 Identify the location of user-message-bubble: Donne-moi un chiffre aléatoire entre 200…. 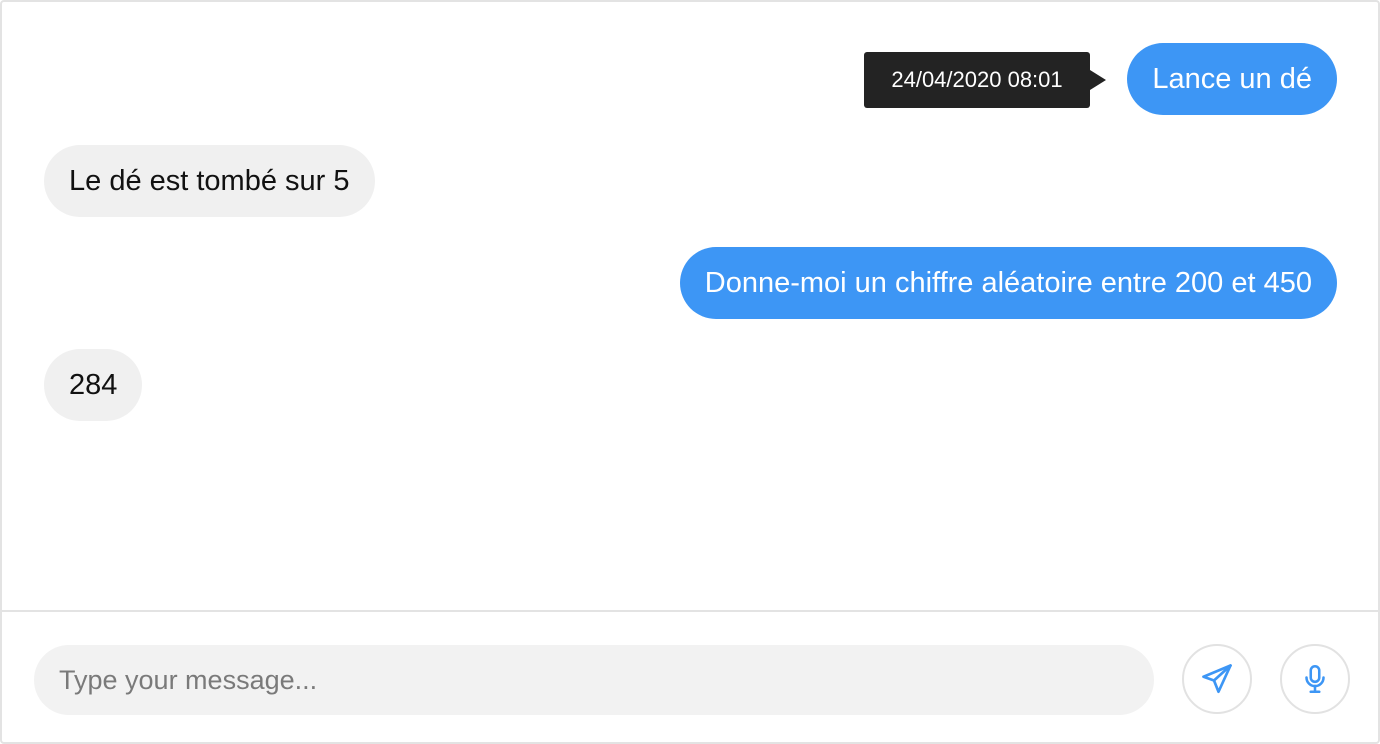
(1008, 283).